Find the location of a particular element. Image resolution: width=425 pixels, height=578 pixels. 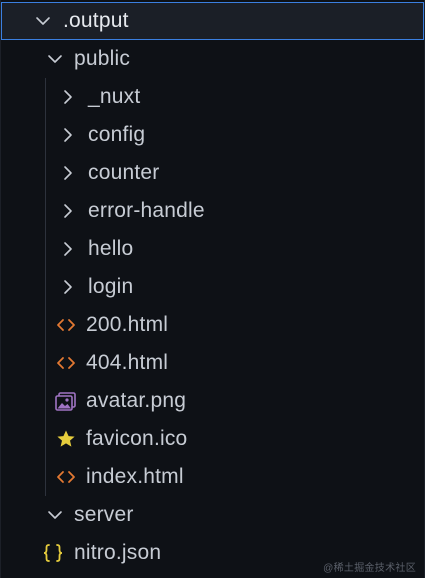

folder-login: login is located at coordinates (212, 287).